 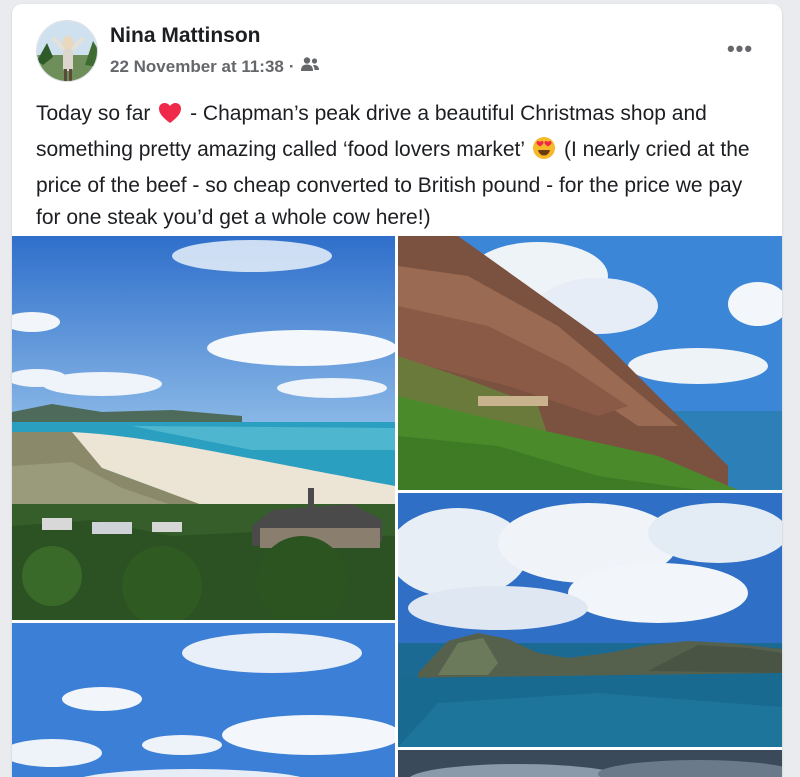 I want to click on photo-partial-bottom, so click(x=590, y=763).